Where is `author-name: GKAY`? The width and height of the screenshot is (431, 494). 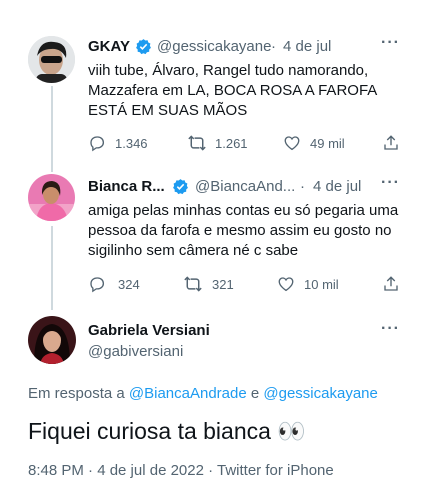 author-name: GKAY is located at coordinates (109, 46).